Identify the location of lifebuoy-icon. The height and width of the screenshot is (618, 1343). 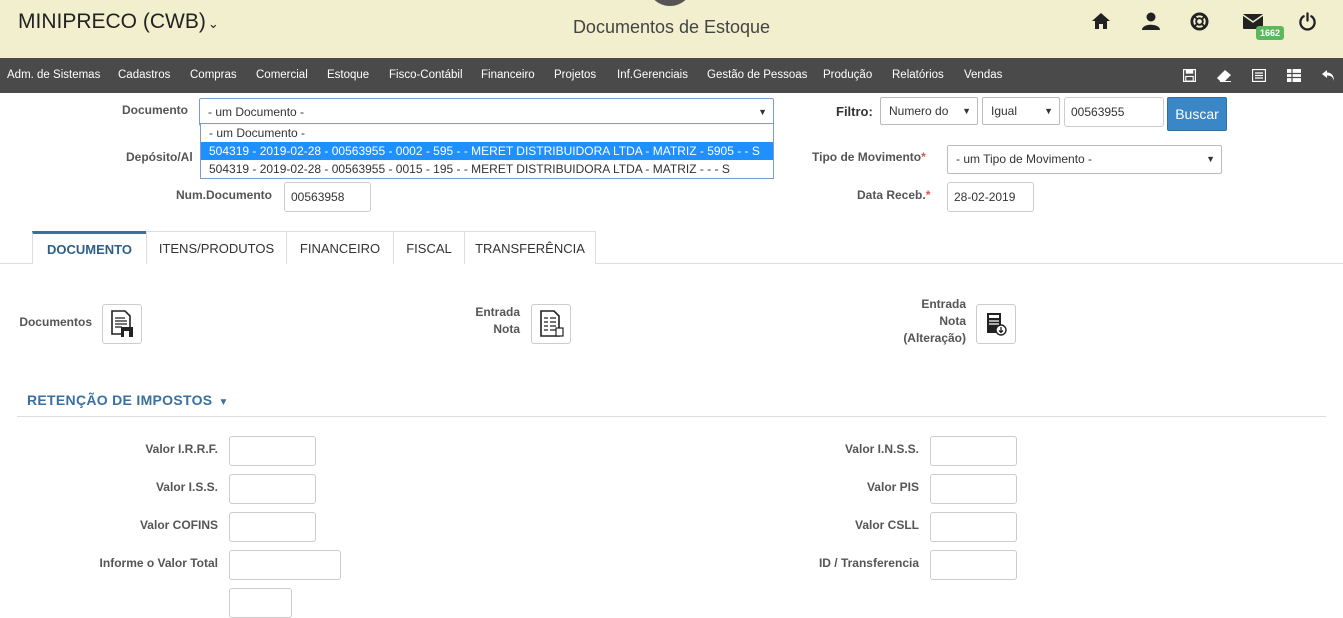
(1199, 21).